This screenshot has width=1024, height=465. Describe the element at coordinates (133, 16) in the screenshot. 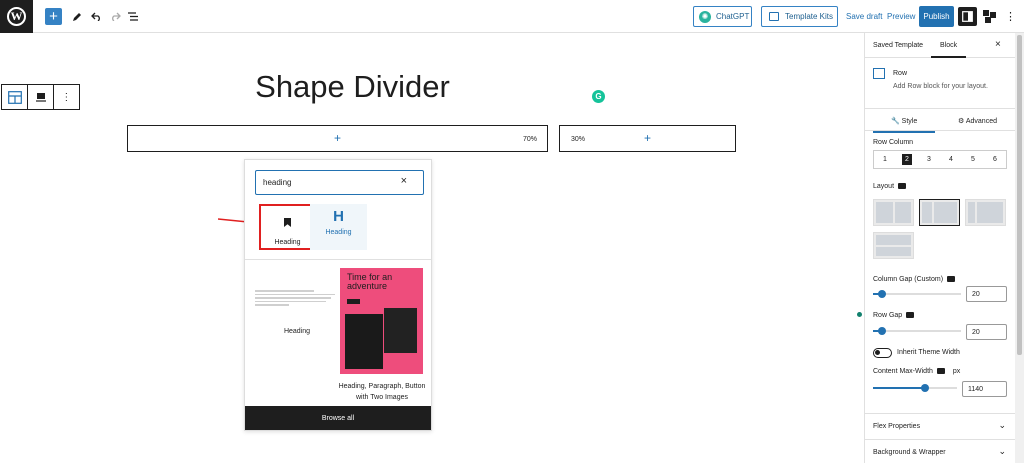

I see `document-overview-icon` at that location.